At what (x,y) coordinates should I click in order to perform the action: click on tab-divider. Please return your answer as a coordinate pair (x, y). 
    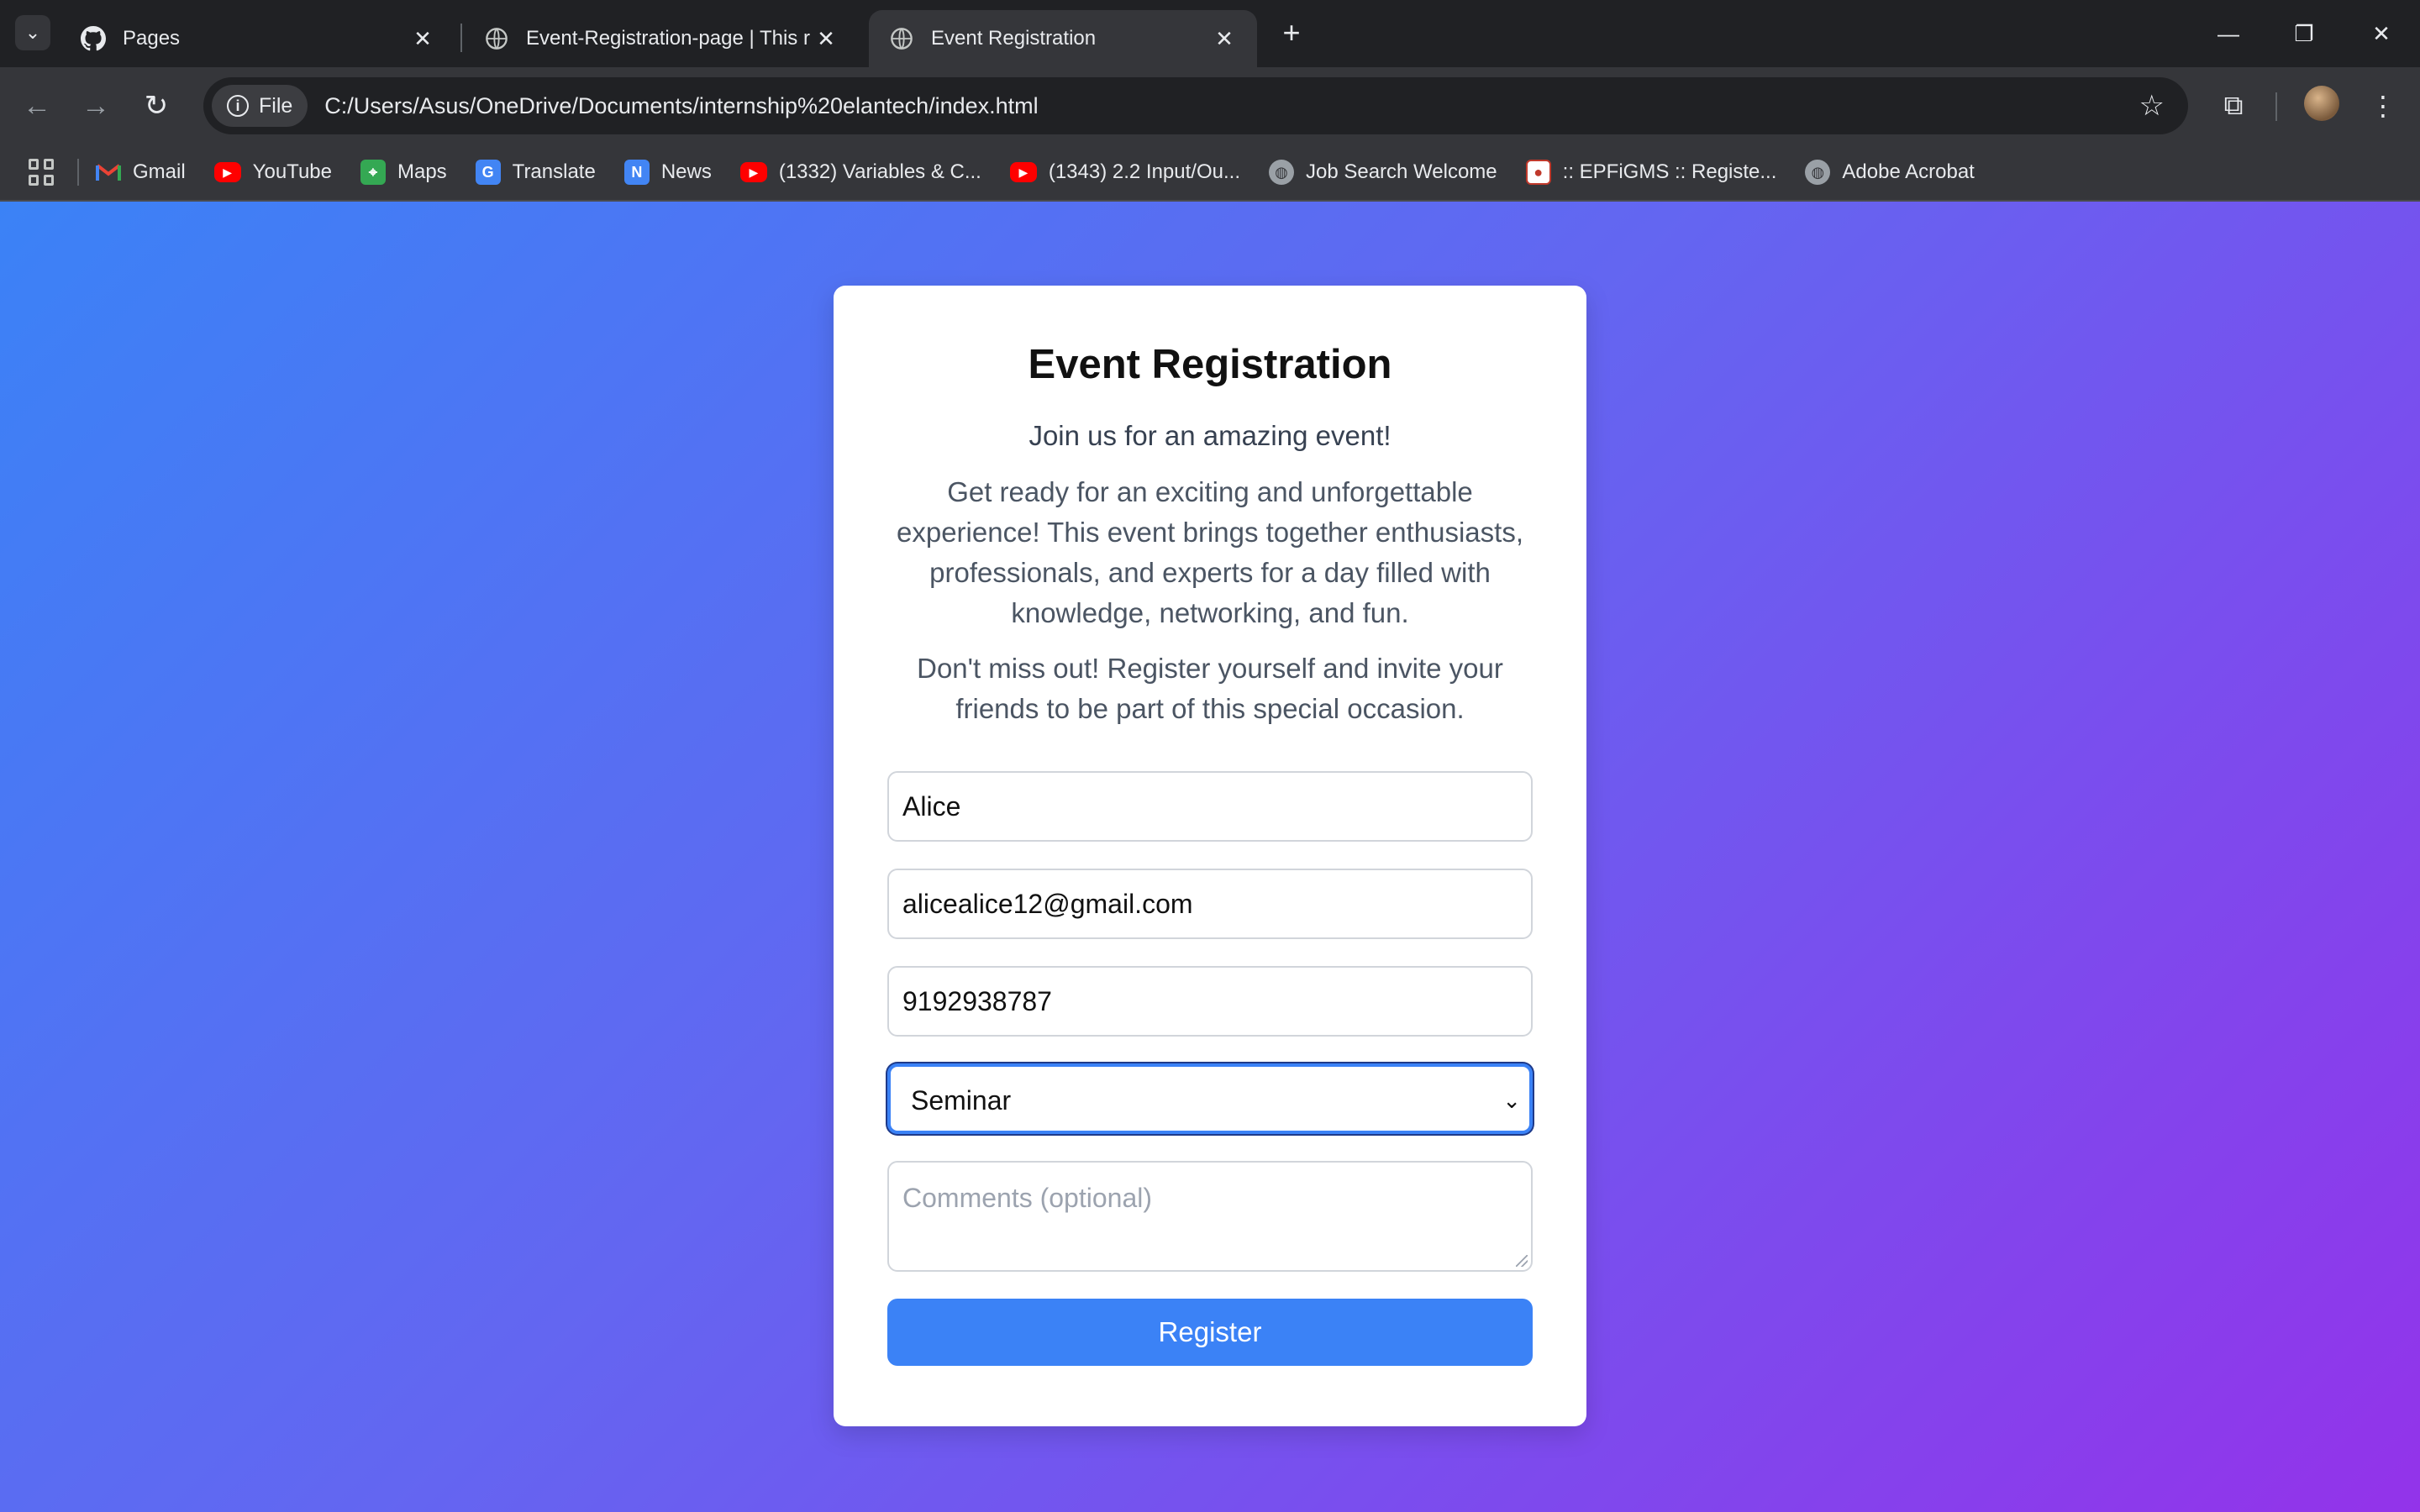
    Looking at the image, I should click on (461, 38).